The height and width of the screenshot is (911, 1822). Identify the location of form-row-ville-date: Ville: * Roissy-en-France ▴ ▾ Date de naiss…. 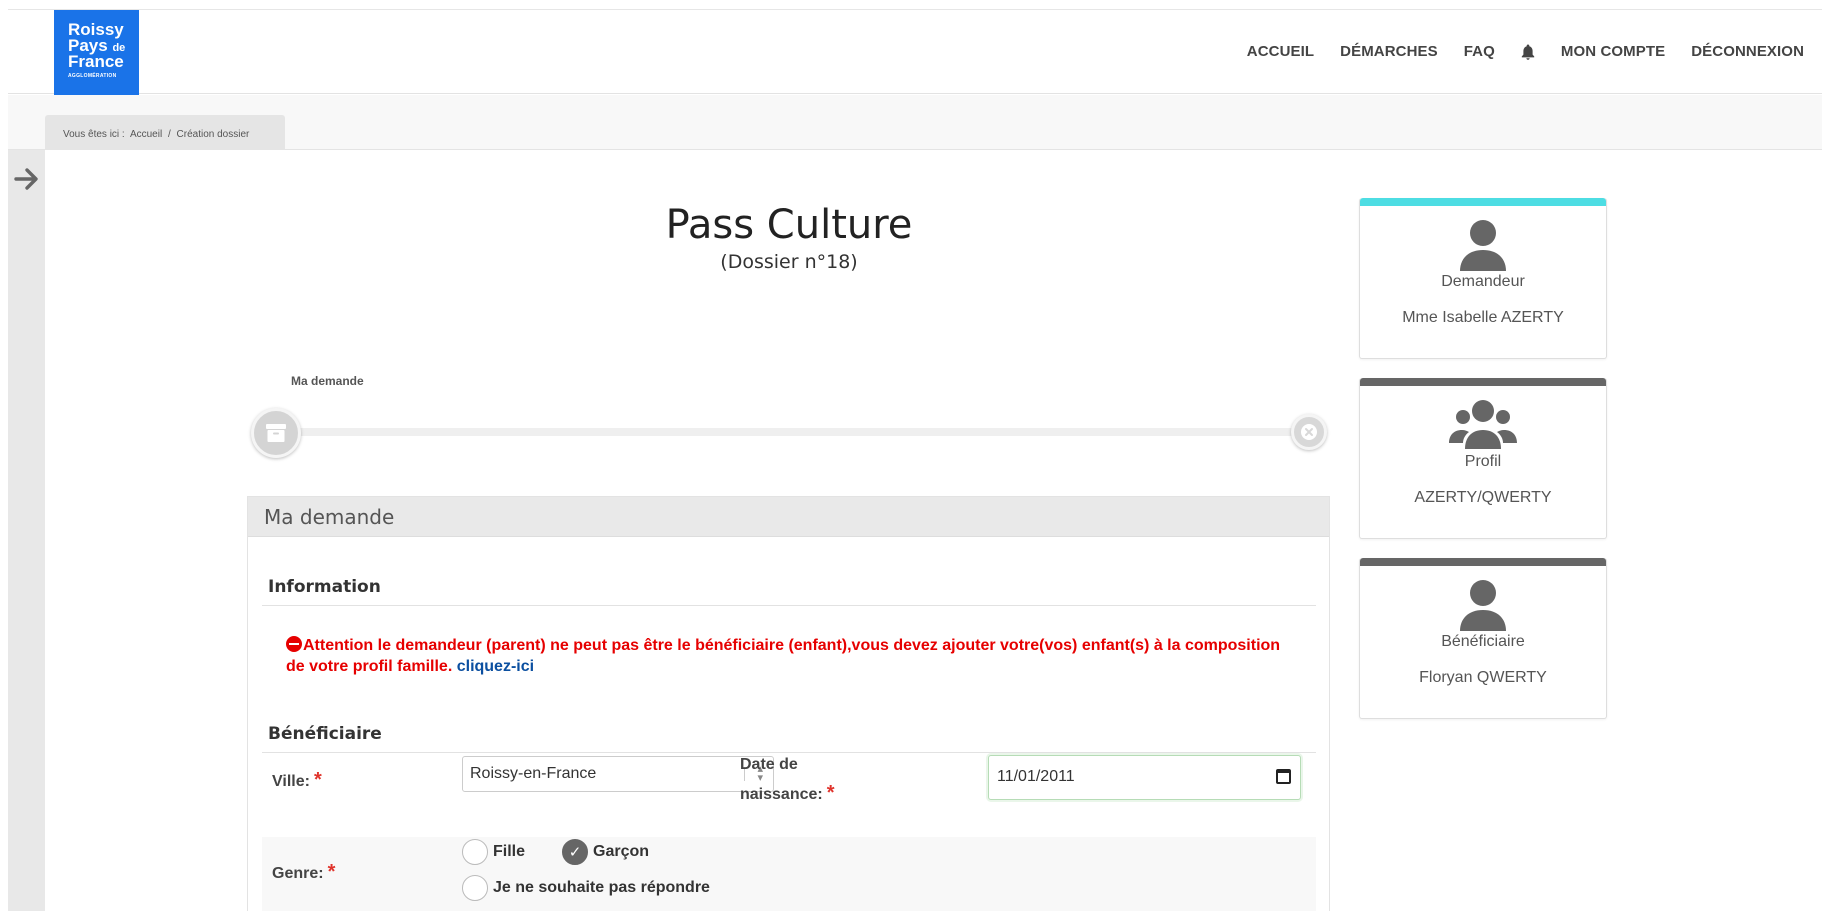
(789, 787).